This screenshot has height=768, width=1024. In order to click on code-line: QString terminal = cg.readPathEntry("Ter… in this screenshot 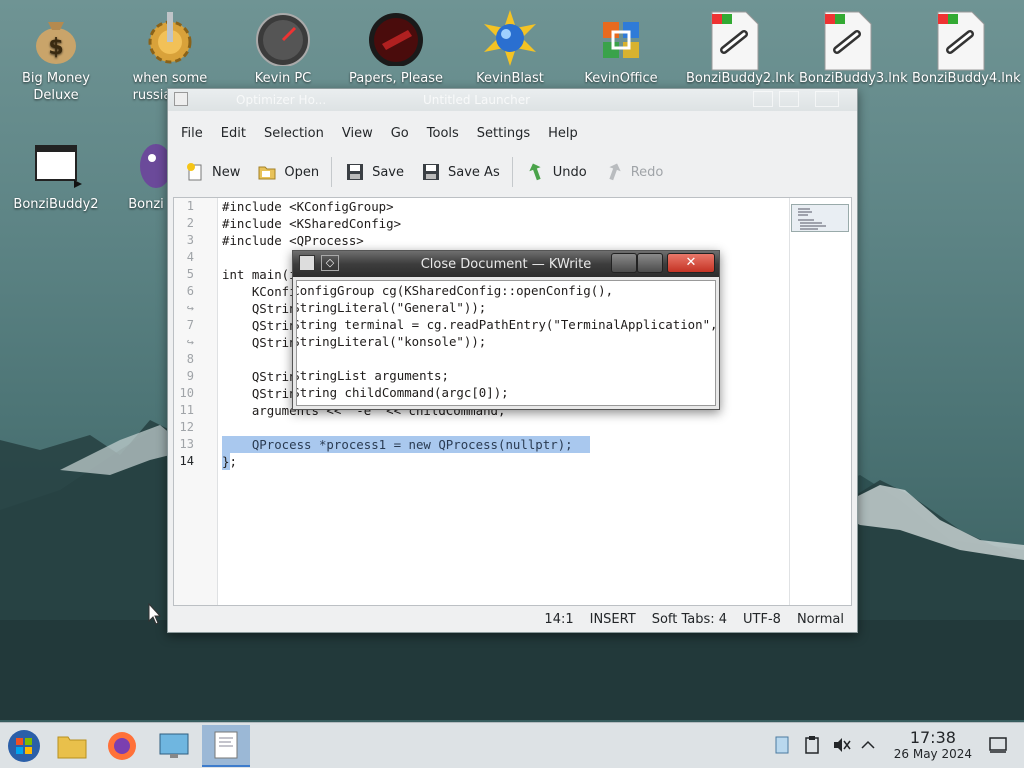, I will do `click(506, 324)`.